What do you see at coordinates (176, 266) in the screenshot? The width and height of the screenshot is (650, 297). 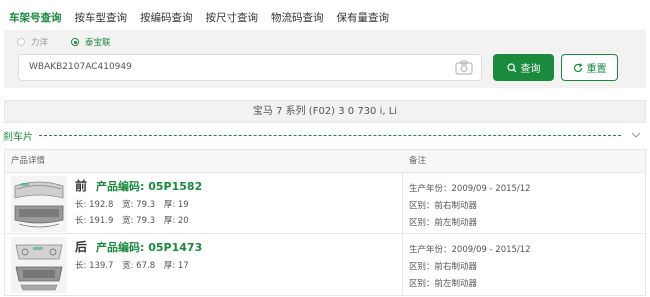 I see `dim-thickness: 厚: 17` at bounding box center [176, 266].